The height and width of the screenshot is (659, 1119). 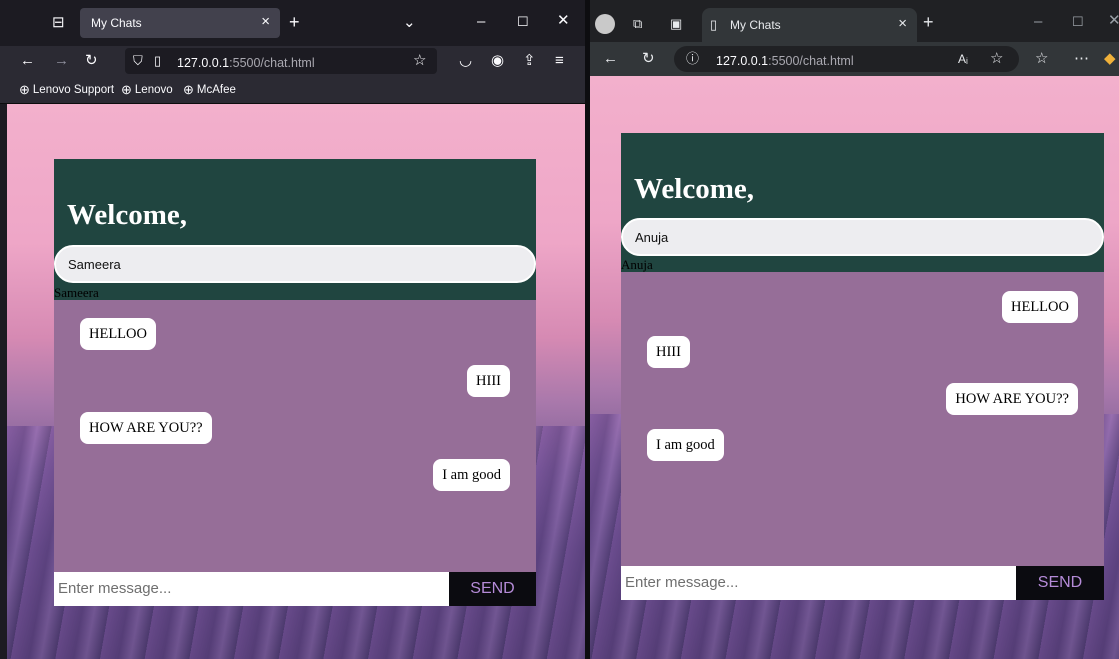 What do you see at coordinates (180, 23) in the screenshot?
I see `tab-my-chats: My Chats ×` at bounding box center [180, 23].